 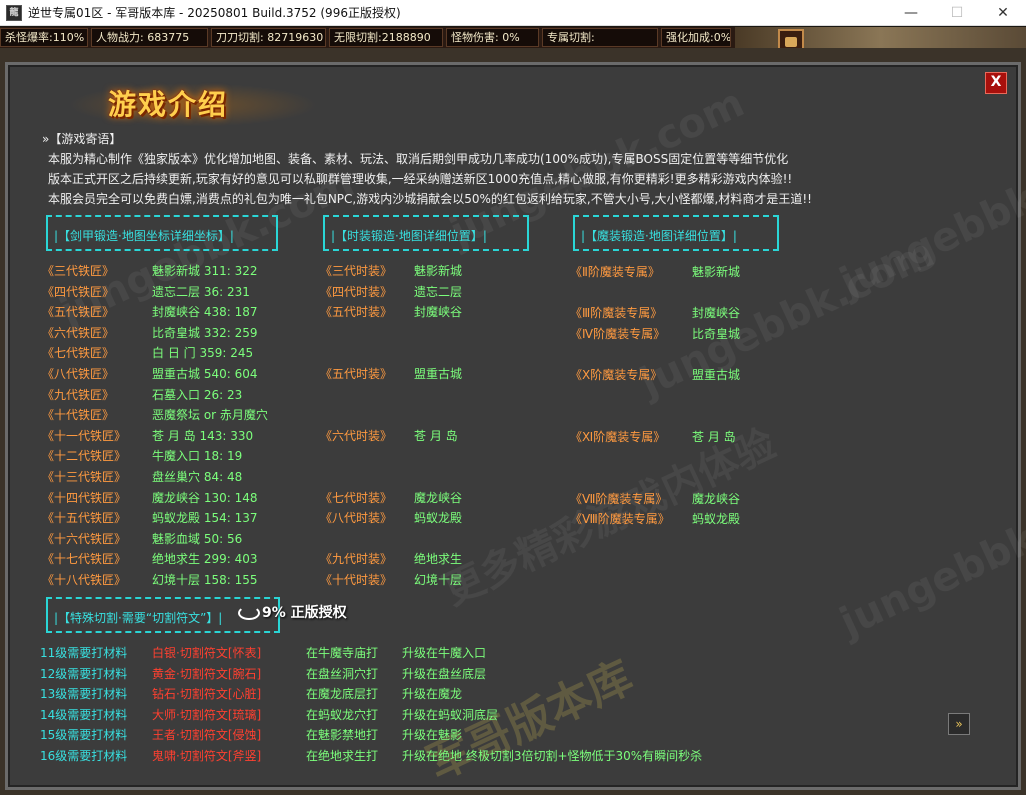 What do you see at coordinates (356, 580) in the screenshot?
I see `npc-fashion-name: 《十代时装》` at bounding box center [356, 580].